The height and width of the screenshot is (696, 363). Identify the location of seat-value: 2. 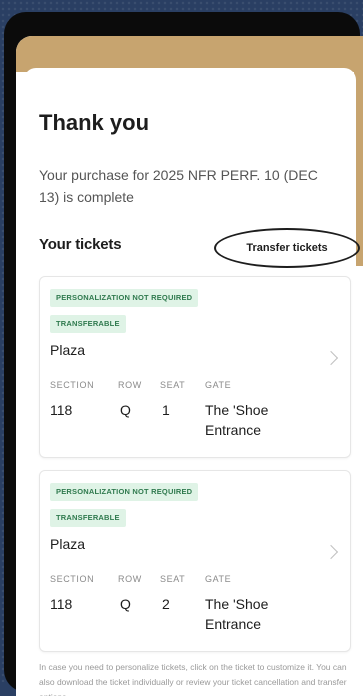
(166, 604).